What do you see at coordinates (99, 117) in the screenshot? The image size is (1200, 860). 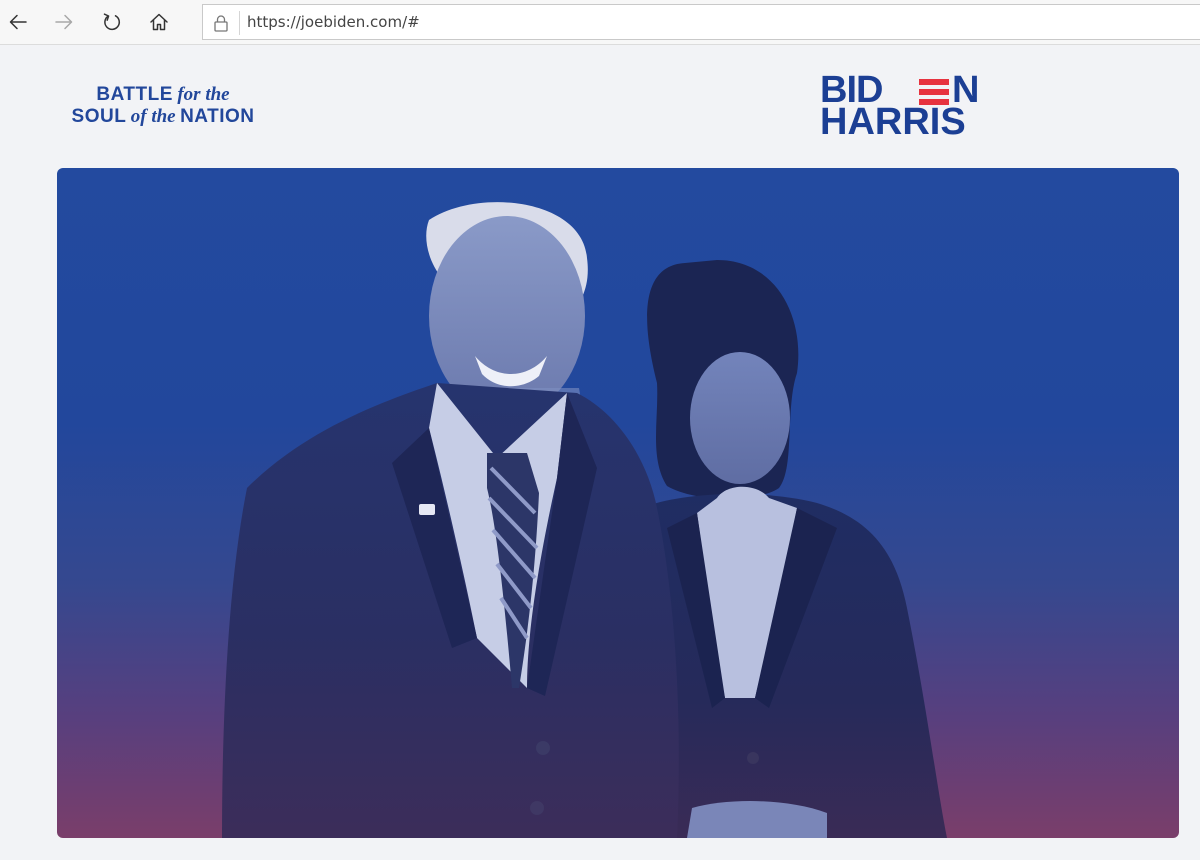 I see `soul-word: SOUL` at bounding box center [99, 117].